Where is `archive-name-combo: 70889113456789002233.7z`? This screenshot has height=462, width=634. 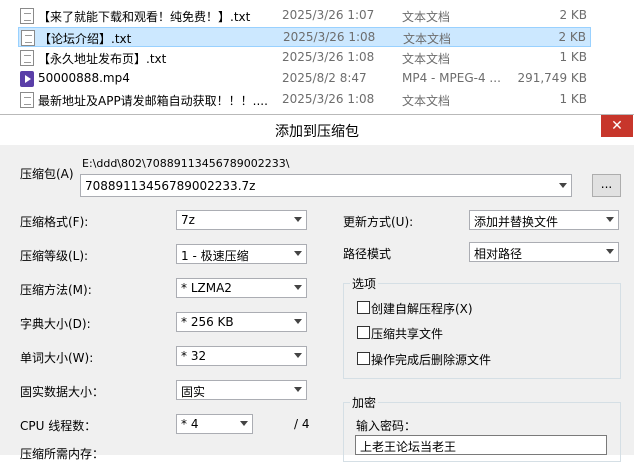 archive-name-combo: 70889113456789002233.7z is located at coordinates (326, 185).